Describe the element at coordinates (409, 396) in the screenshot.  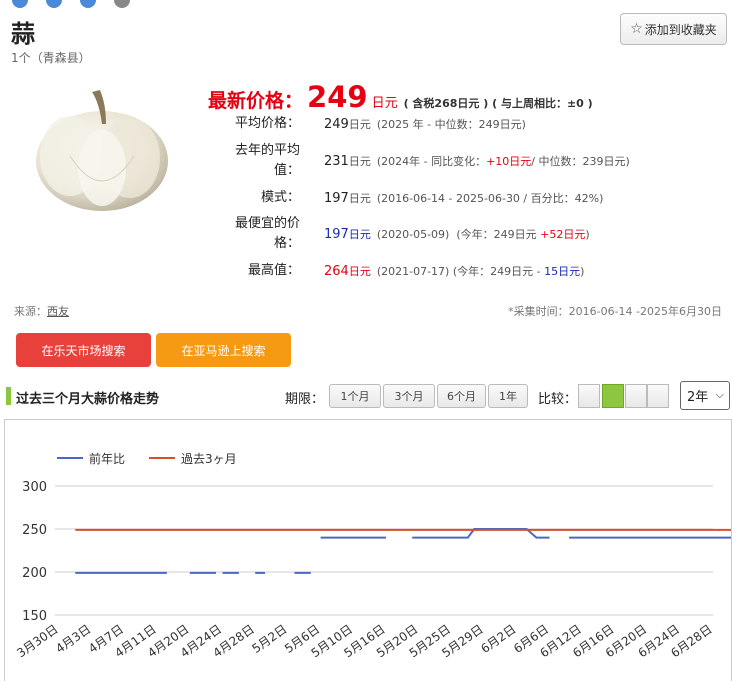
I see `period-3-months-button: 3个月` at that location.